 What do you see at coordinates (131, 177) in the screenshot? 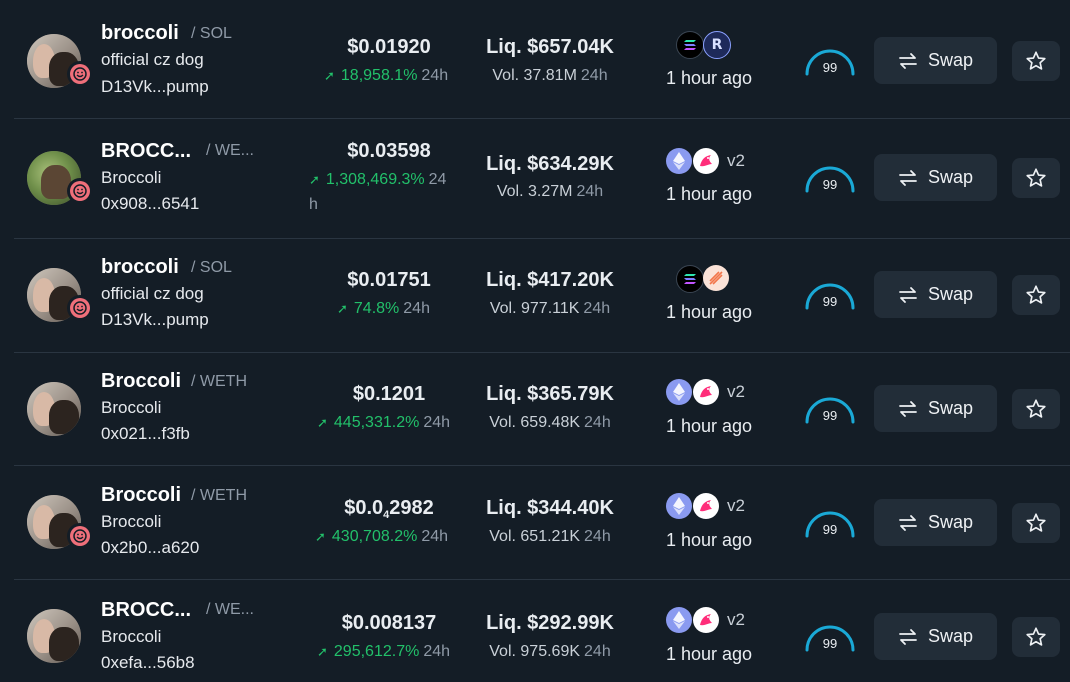
I see `token-subtitle: Broccoli` at bounding box center [131, 177].